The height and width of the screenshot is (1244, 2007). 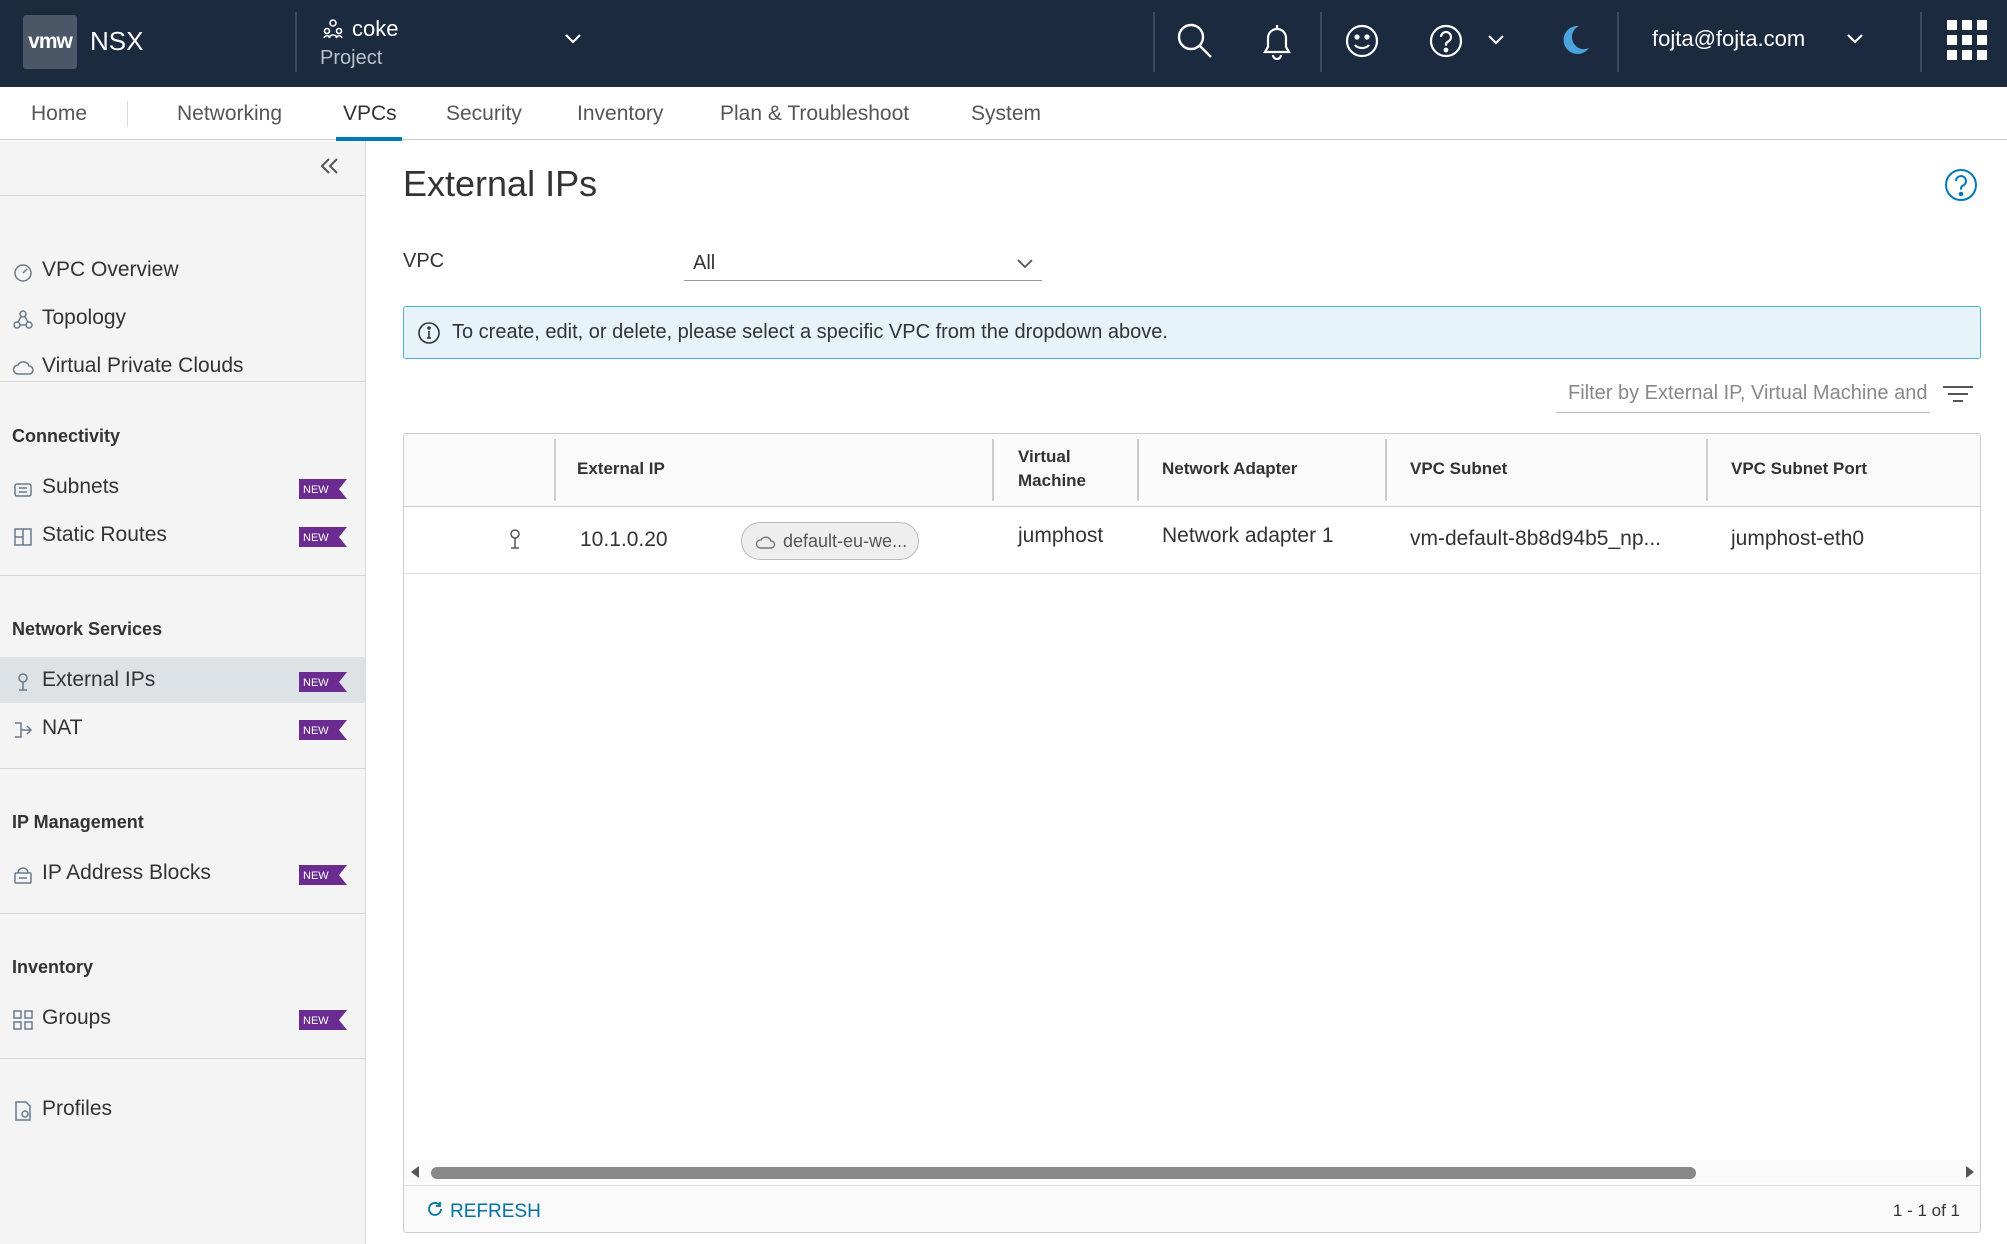 I want to click on vpc-filter-label: VPC, so click(x=424, y=261).